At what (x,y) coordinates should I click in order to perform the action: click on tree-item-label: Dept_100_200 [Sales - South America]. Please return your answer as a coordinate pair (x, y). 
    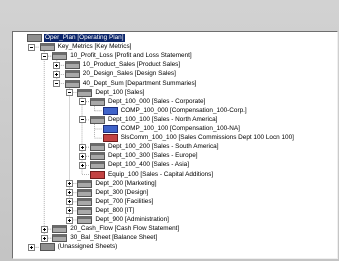
    Looking at the image, I should click on (163, 147).